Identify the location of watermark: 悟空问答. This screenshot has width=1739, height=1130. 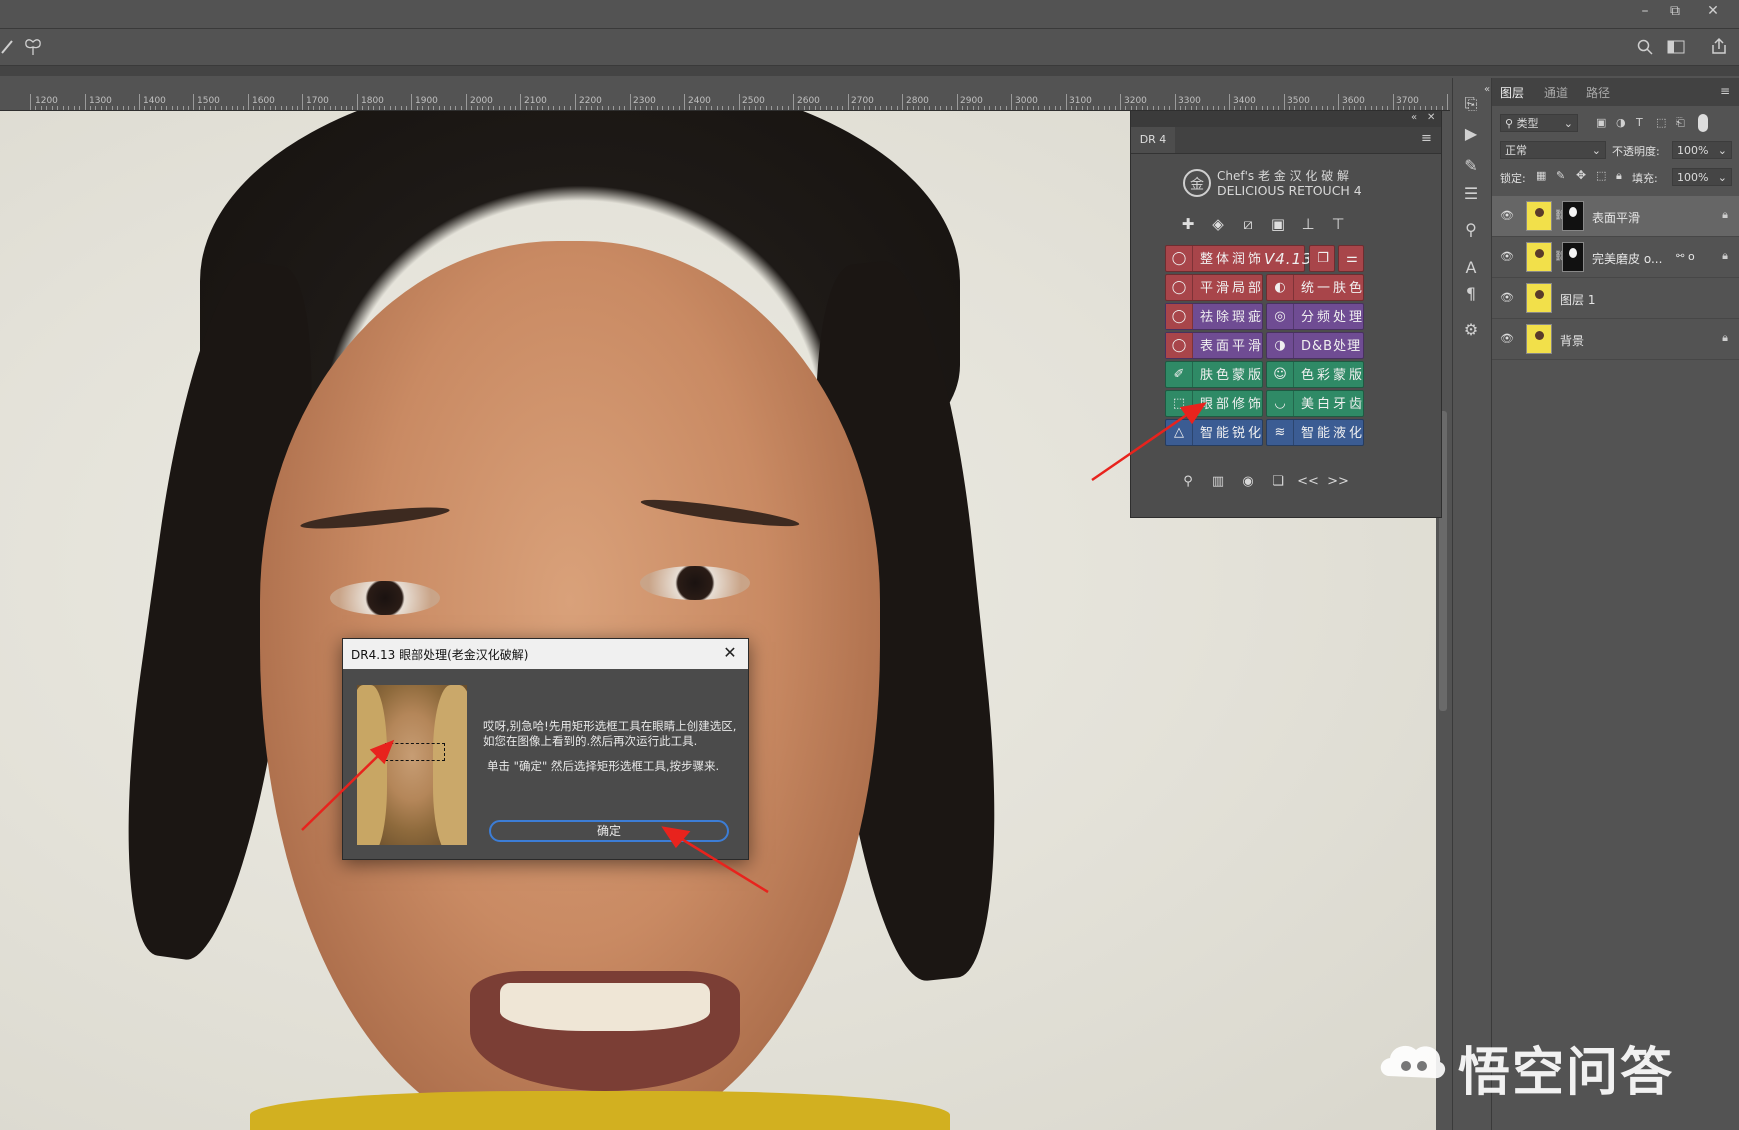
(1548, 1066).